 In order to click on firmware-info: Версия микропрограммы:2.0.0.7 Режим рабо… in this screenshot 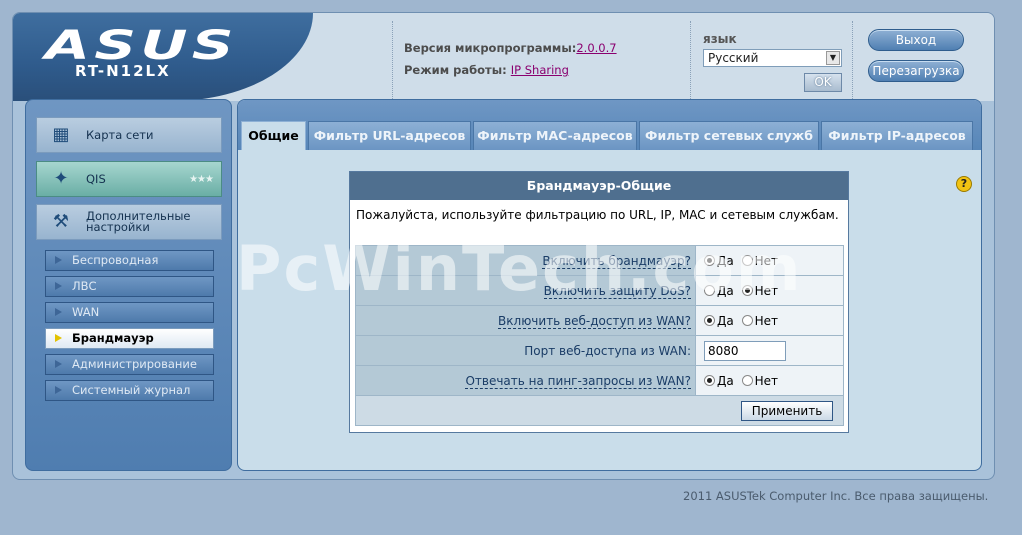, I will do `click(510, 63)`.